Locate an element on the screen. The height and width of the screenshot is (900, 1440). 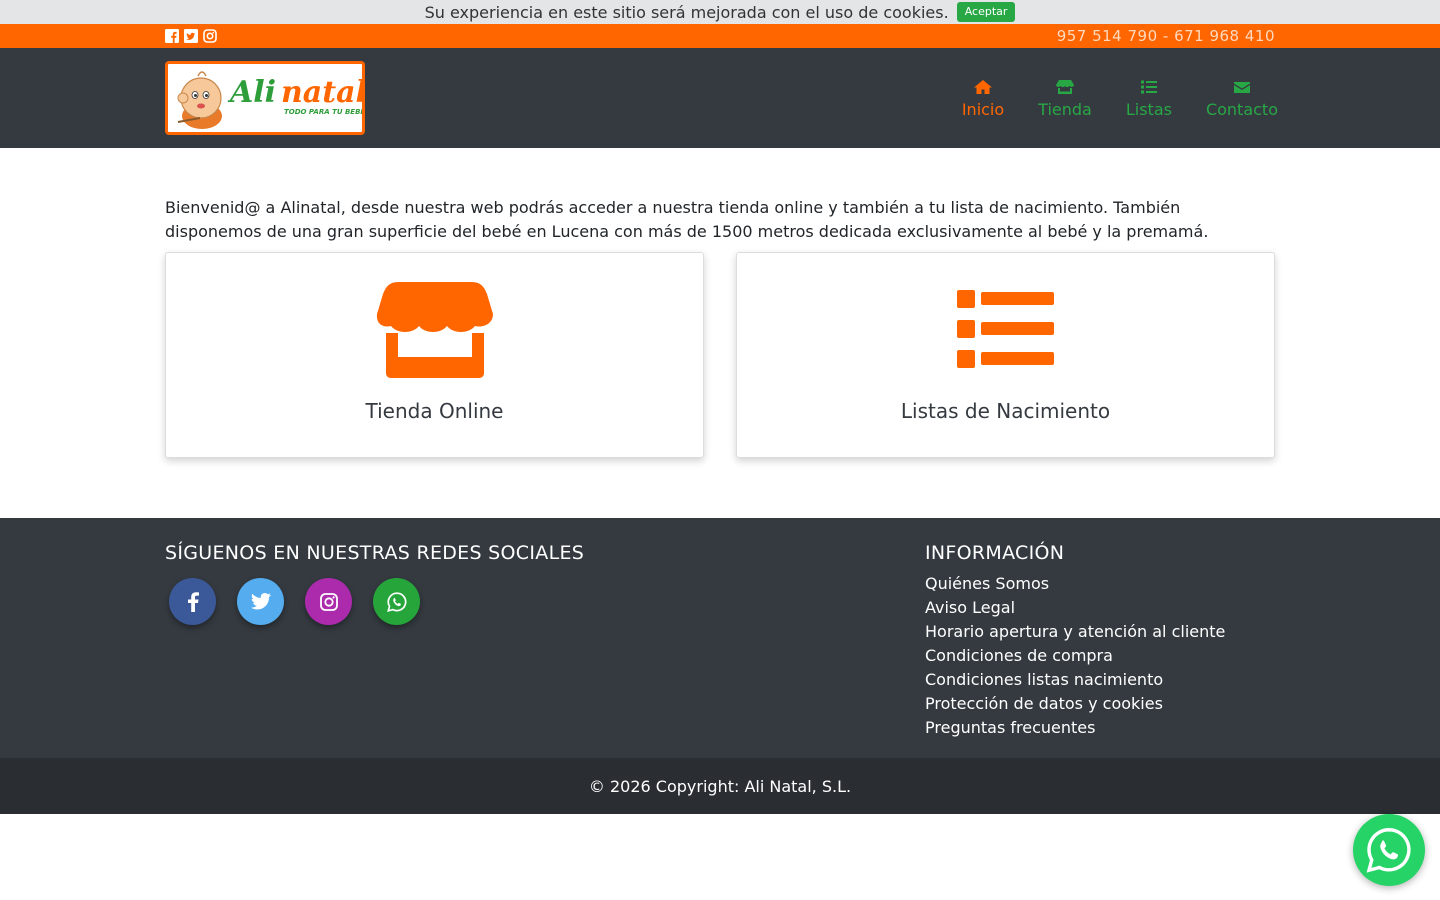
twitter-button is located at coordinates (260, 601).